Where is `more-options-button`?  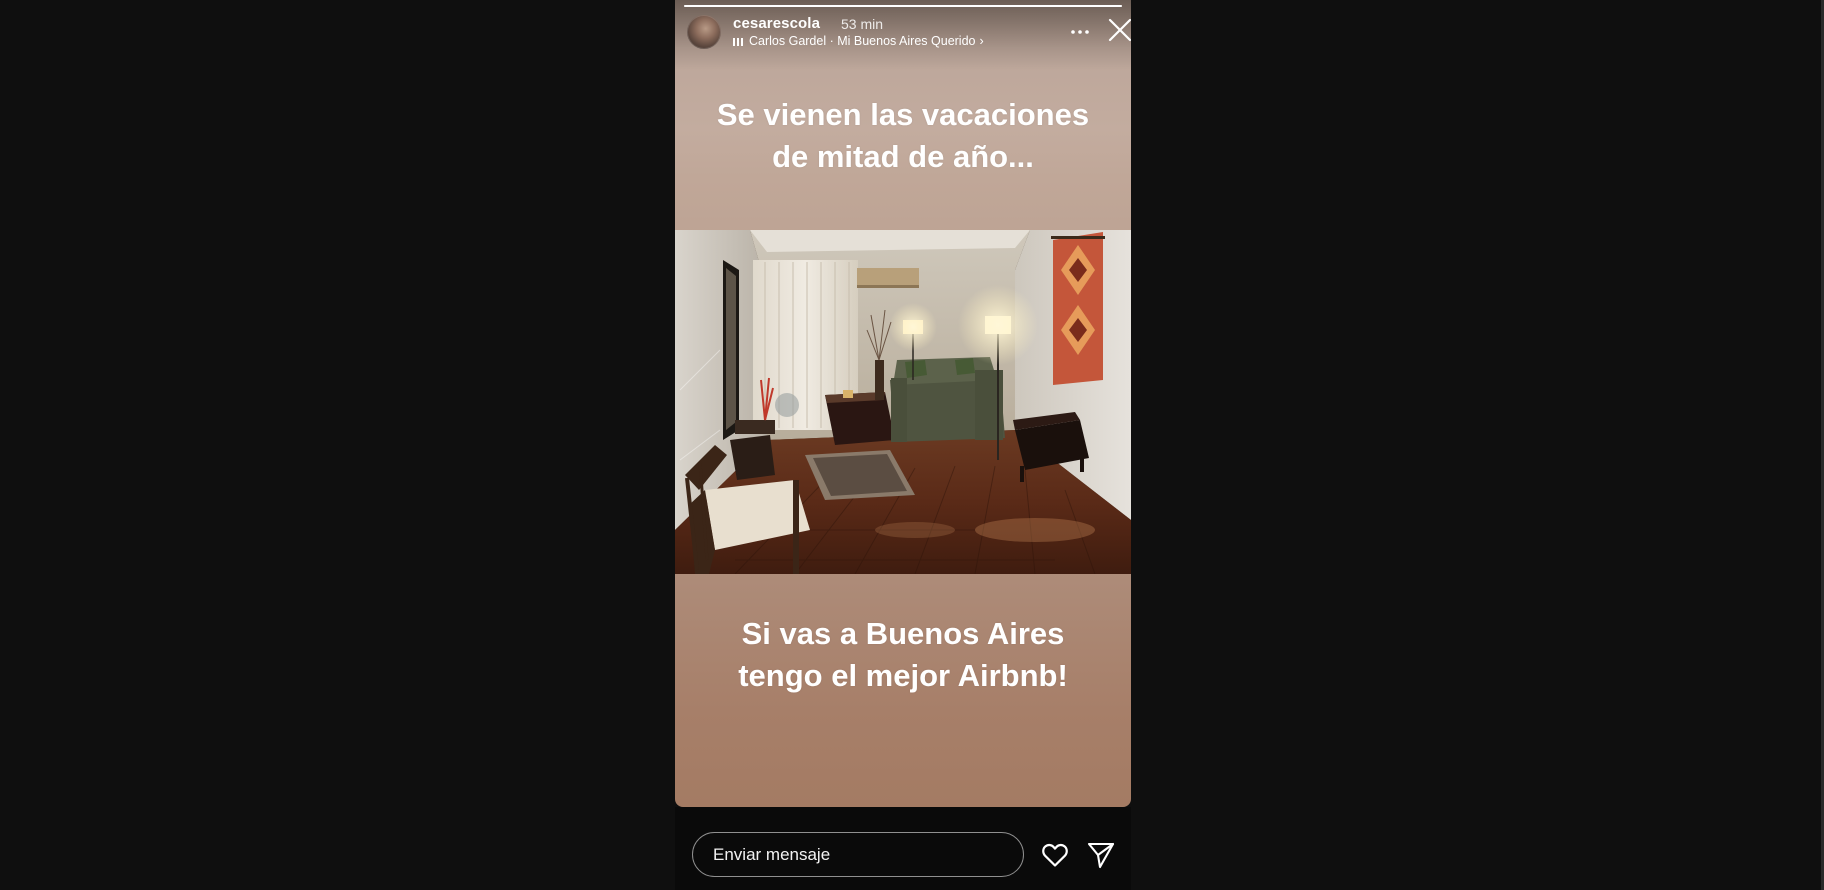 more-options-button is located at coordinates (1080, 32).